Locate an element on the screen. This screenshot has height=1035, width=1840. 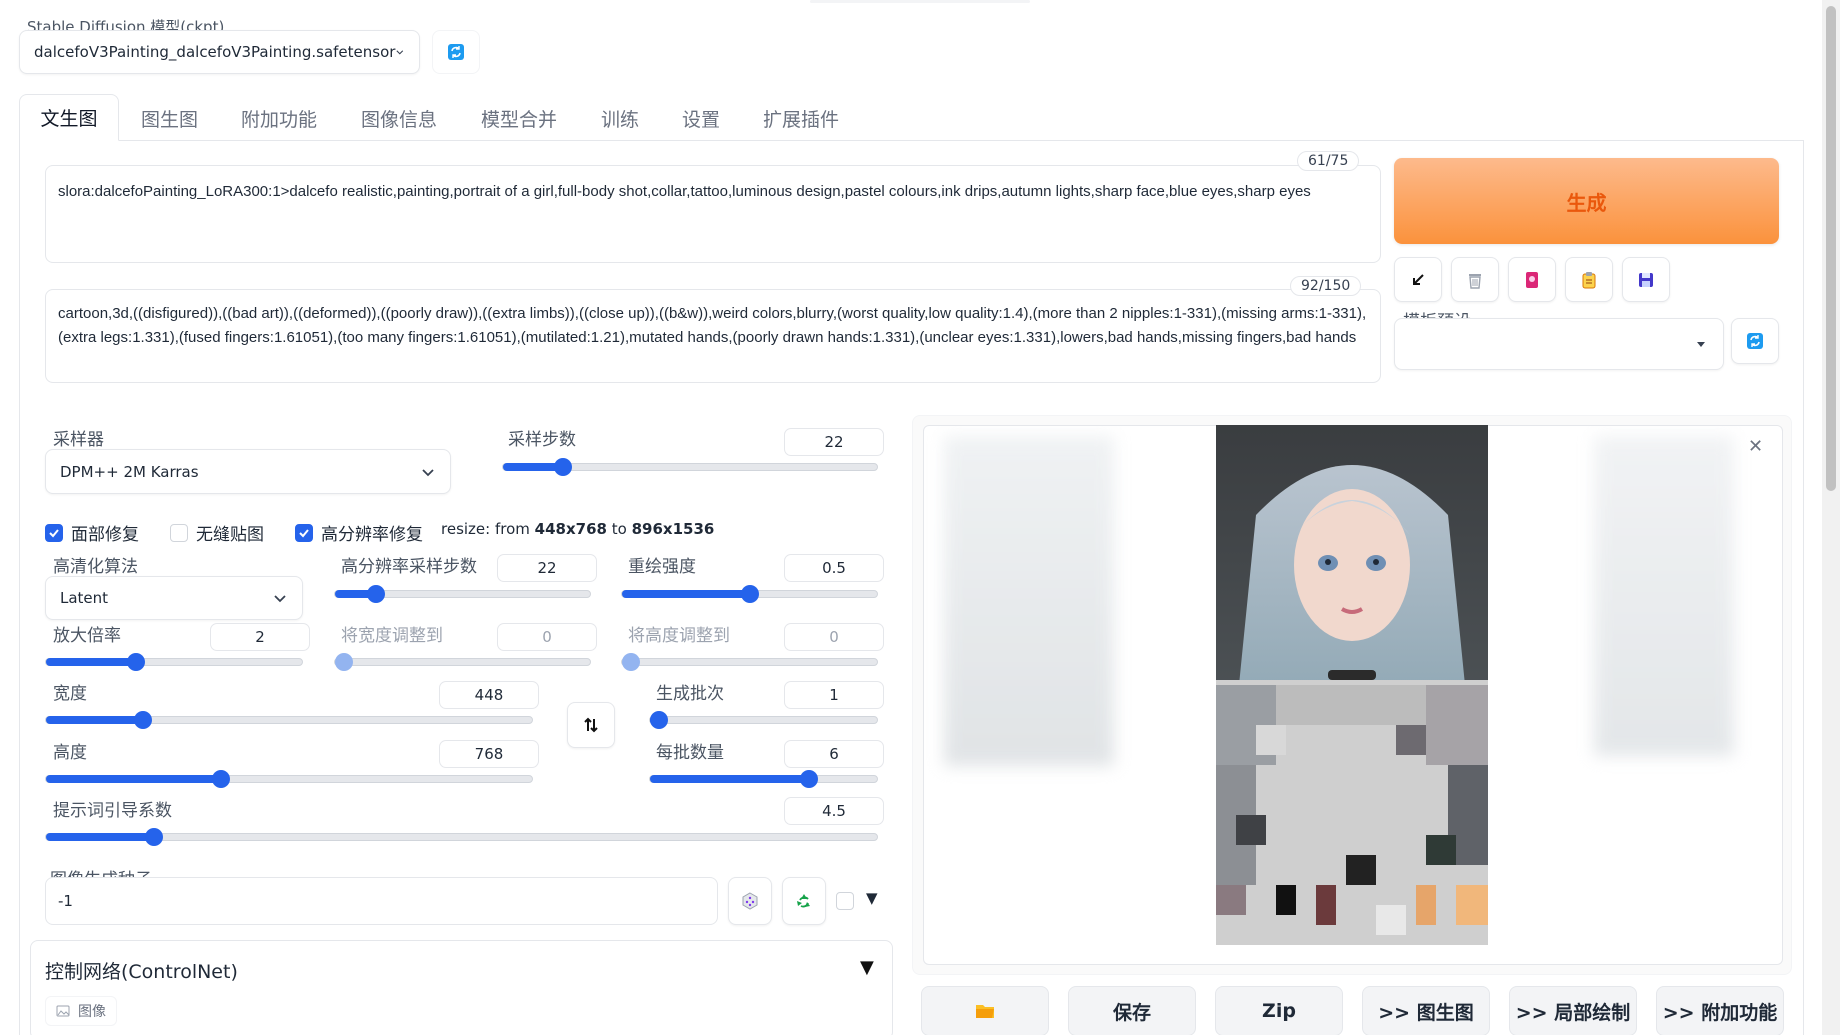
extra-networks-button is located at coordinates (1532, 279).